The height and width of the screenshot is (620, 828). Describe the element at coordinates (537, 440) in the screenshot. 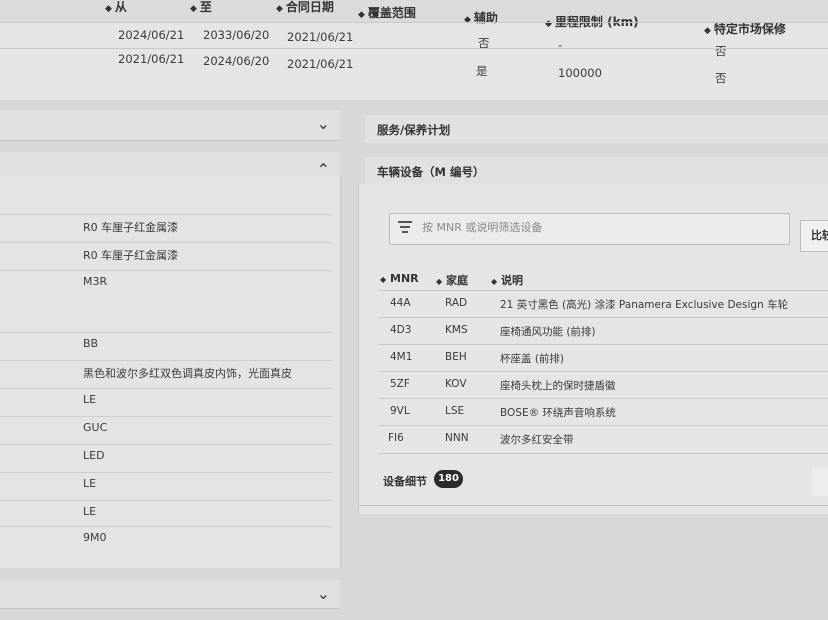

I see `cell-description: 波尔多红安全带` at that location.